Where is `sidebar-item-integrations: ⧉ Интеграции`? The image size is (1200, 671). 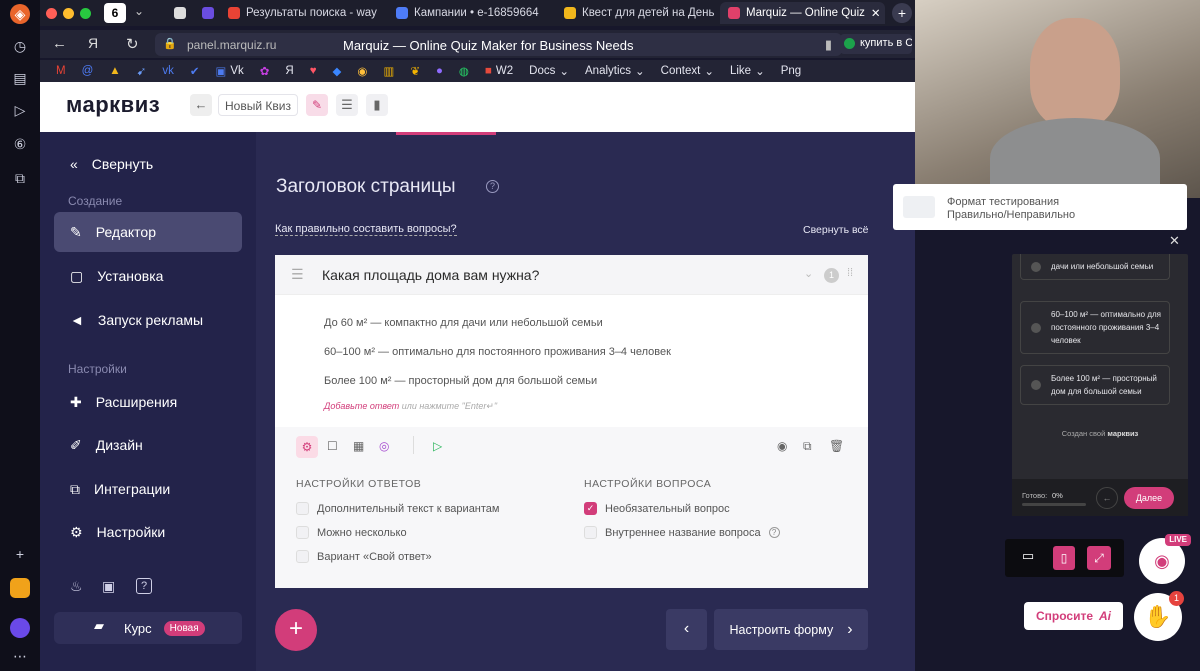 sidebar-item-integrations: ⧉ Интеграции is located at coordinates (148, 489).